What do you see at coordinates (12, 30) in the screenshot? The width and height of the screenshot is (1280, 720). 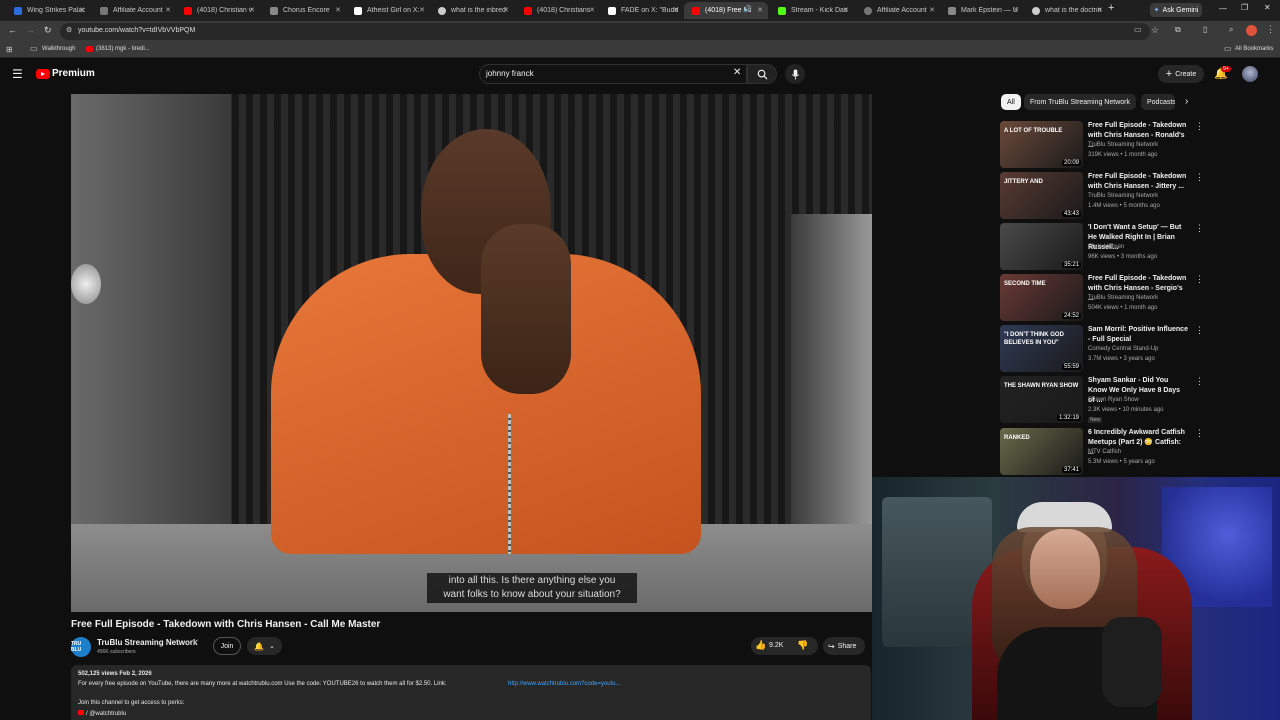 I see `back-arrow-icon: ←` at bounding box center [12, 30].